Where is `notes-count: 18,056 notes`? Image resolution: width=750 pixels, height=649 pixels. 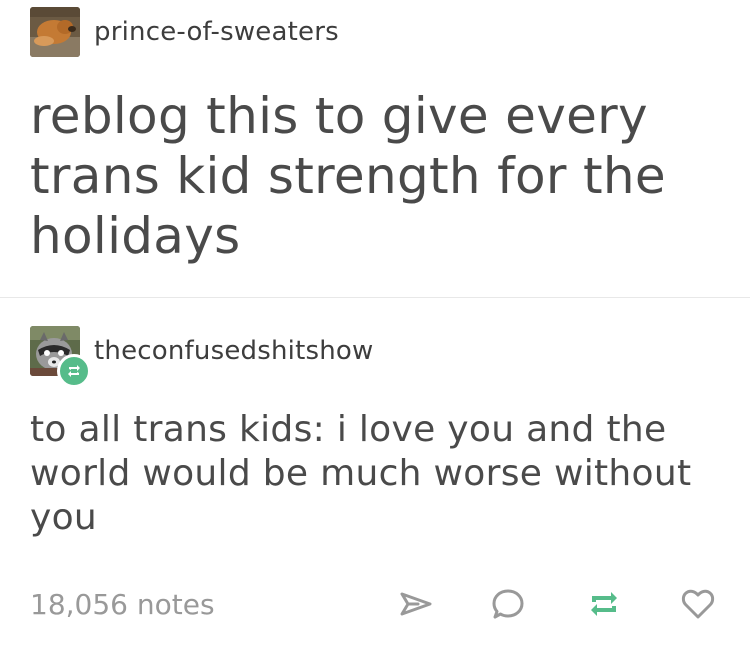 notes-count: 18,056 notes is located at coordinates (122, 604).